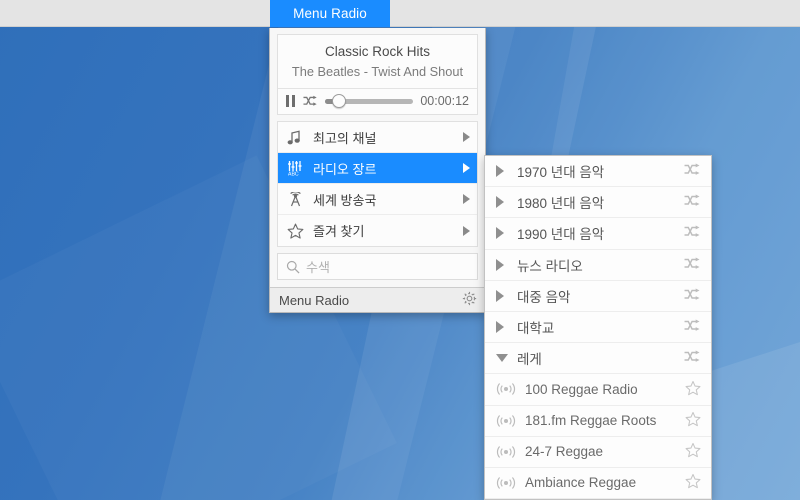  I want to click on menu-item-world-stations: 세계 방송국, so click(377, 199).